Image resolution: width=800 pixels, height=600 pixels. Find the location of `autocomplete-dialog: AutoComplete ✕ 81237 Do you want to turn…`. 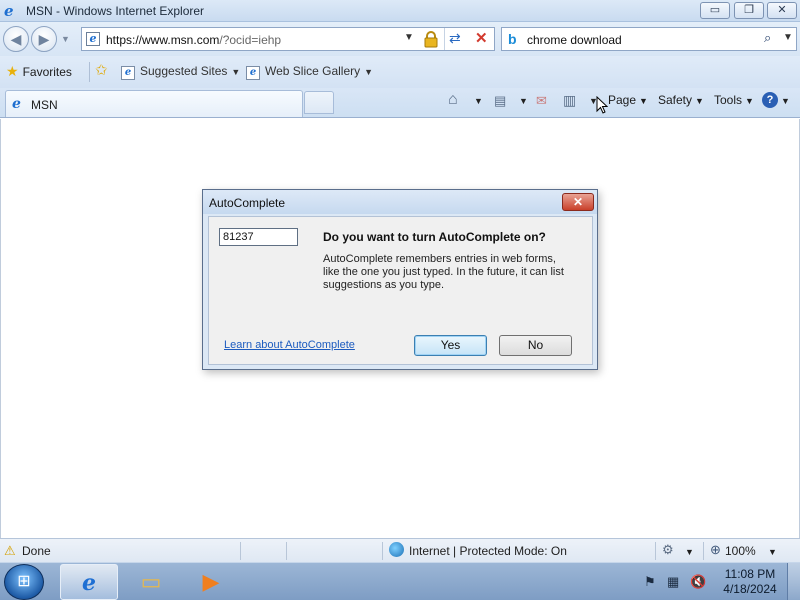

autocomplete-dialog: AutoComplete ✕ 81237 Do you want to turn… is located at coordinates (400, 279).